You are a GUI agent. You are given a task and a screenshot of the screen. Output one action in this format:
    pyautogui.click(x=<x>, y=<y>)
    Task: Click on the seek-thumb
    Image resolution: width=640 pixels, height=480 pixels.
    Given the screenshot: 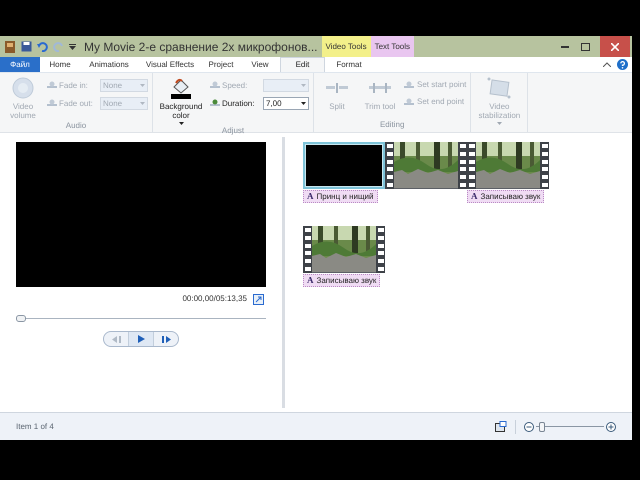 What is the action you would take?
    pyautogui.click(x=21, y=318)
    